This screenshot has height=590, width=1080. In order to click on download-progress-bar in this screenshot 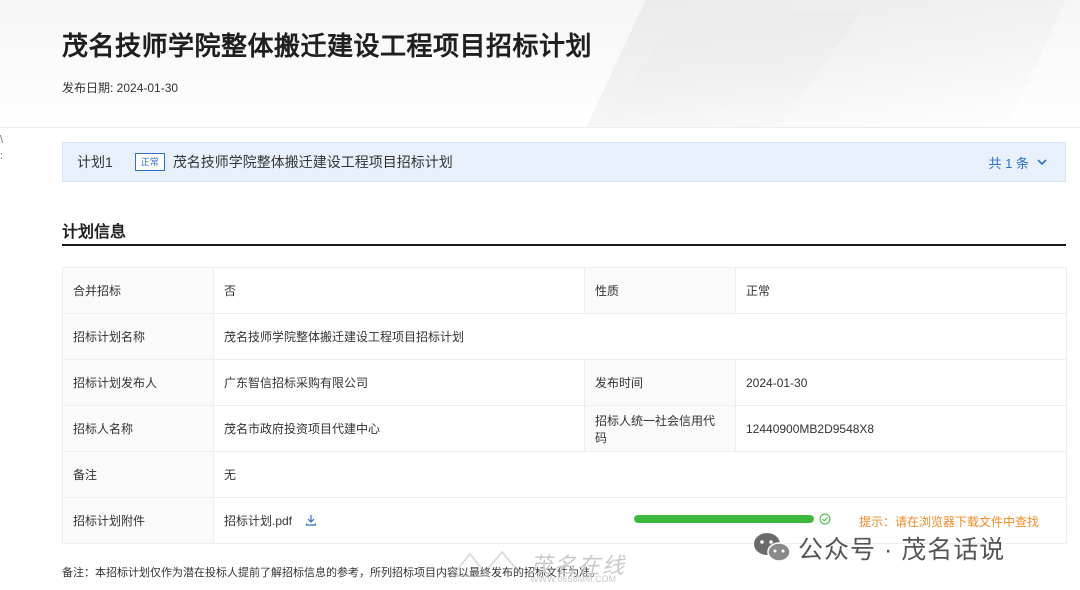, I will do `click(724, 519)`.